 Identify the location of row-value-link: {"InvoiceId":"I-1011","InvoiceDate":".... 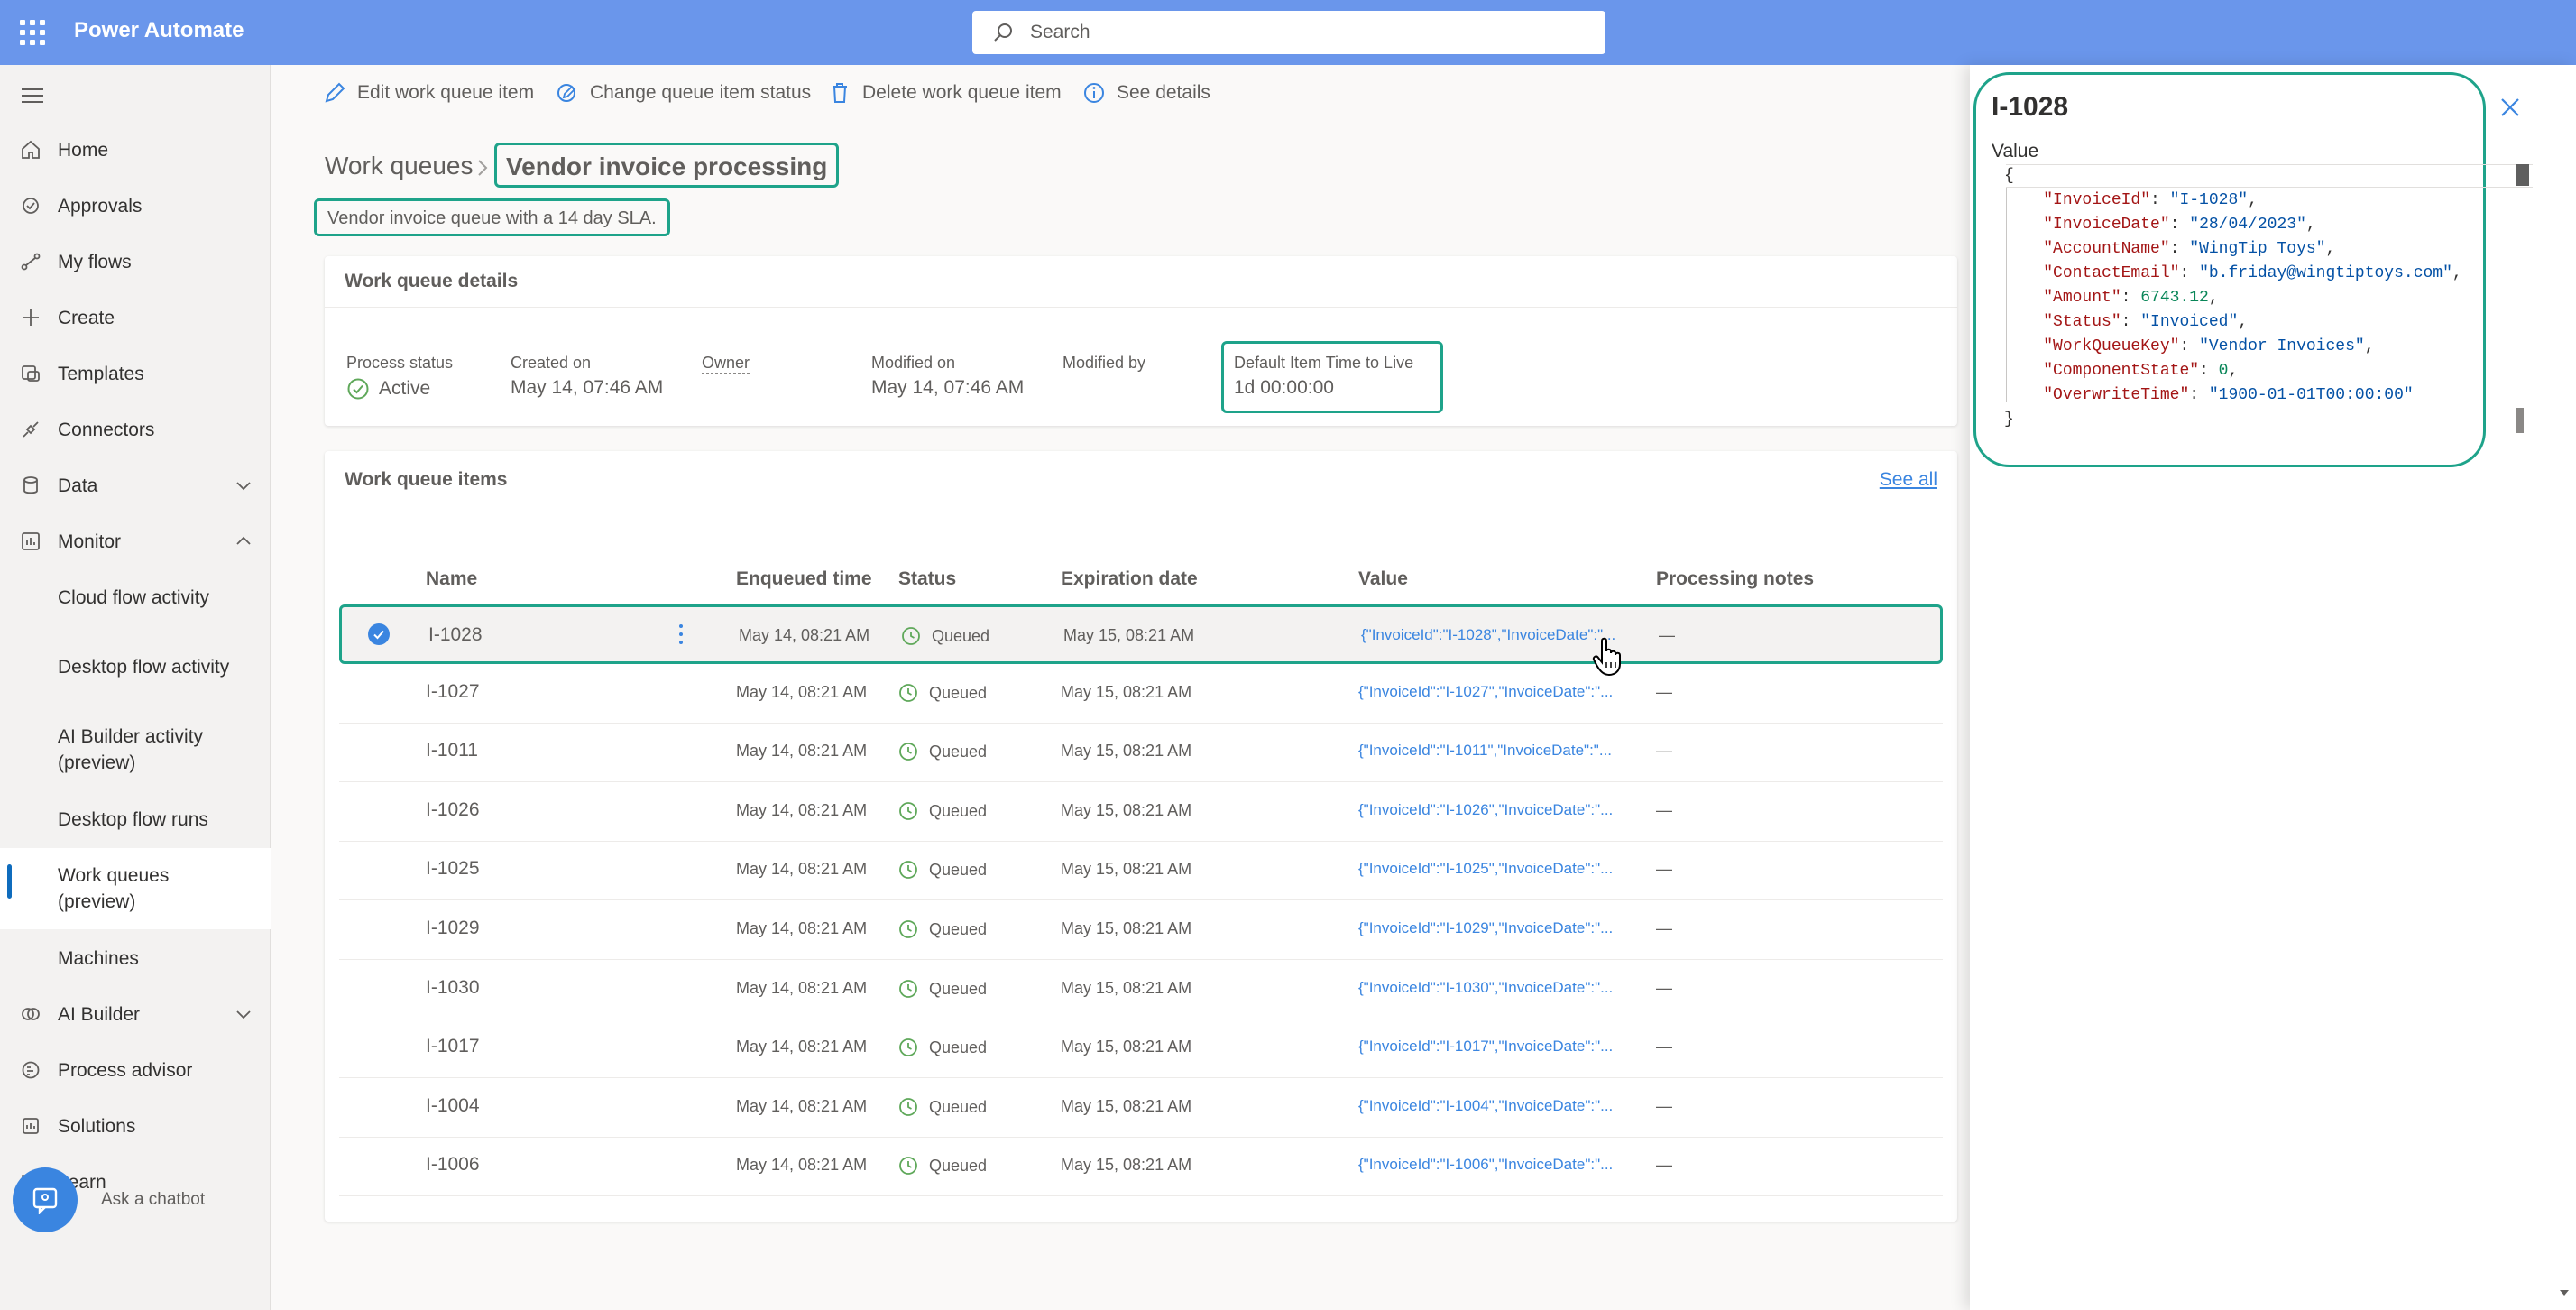
(1494, 751).